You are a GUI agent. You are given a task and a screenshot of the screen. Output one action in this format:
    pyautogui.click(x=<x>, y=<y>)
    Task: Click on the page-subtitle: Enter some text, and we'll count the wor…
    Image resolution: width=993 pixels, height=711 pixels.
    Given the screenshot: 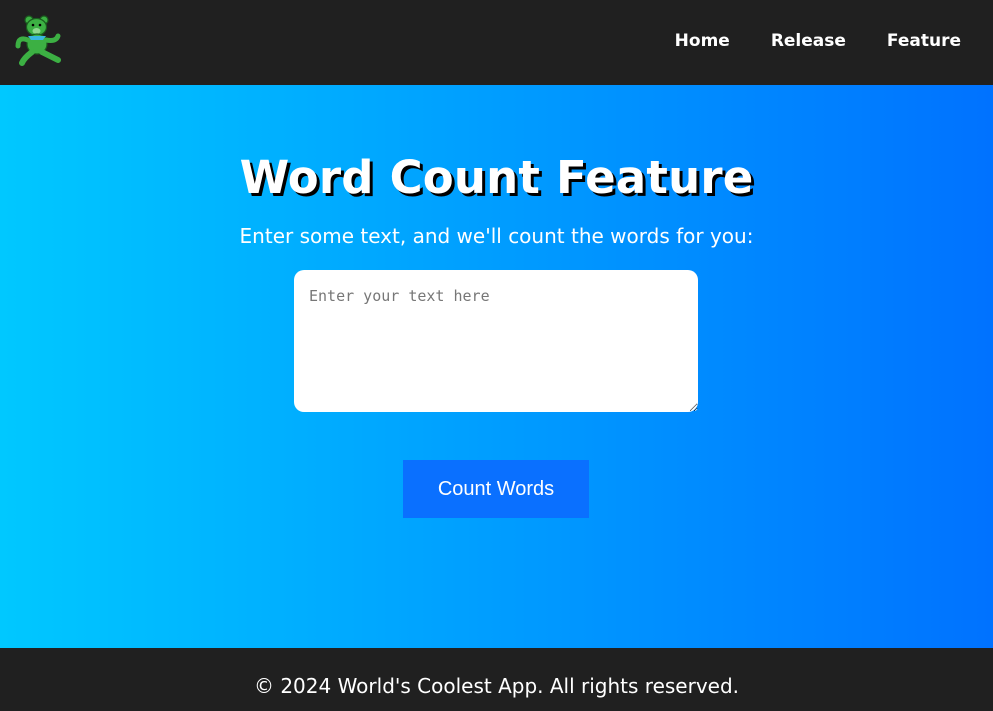 What is the action you would take?
    pyautogui.click(x=496, y=236)
    